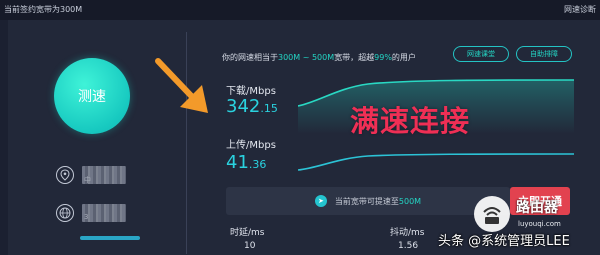 Image resolution: width=600 pixels, height=255 pixels. What do you see at coordinates (86, 217) in the screenshot?
I see `ip-text: 3` at bounding box center [86, 217].